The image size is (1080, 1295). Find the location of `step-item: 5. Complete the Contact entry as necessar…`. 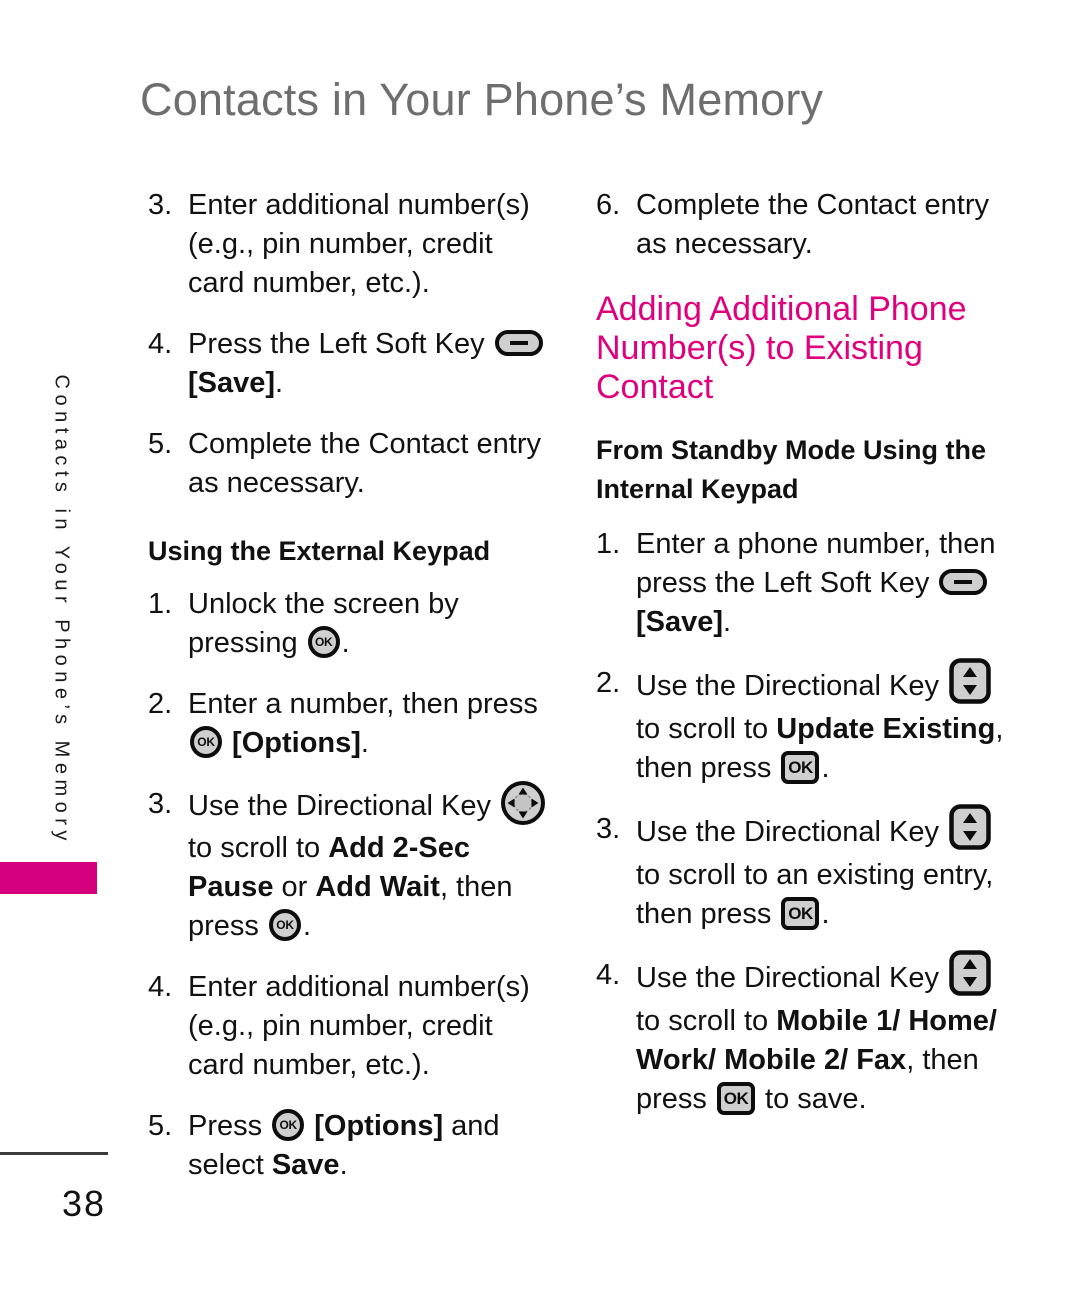

step-item: 5. Complete the Contact entry as necessar… is located at coordinates (352, 464).